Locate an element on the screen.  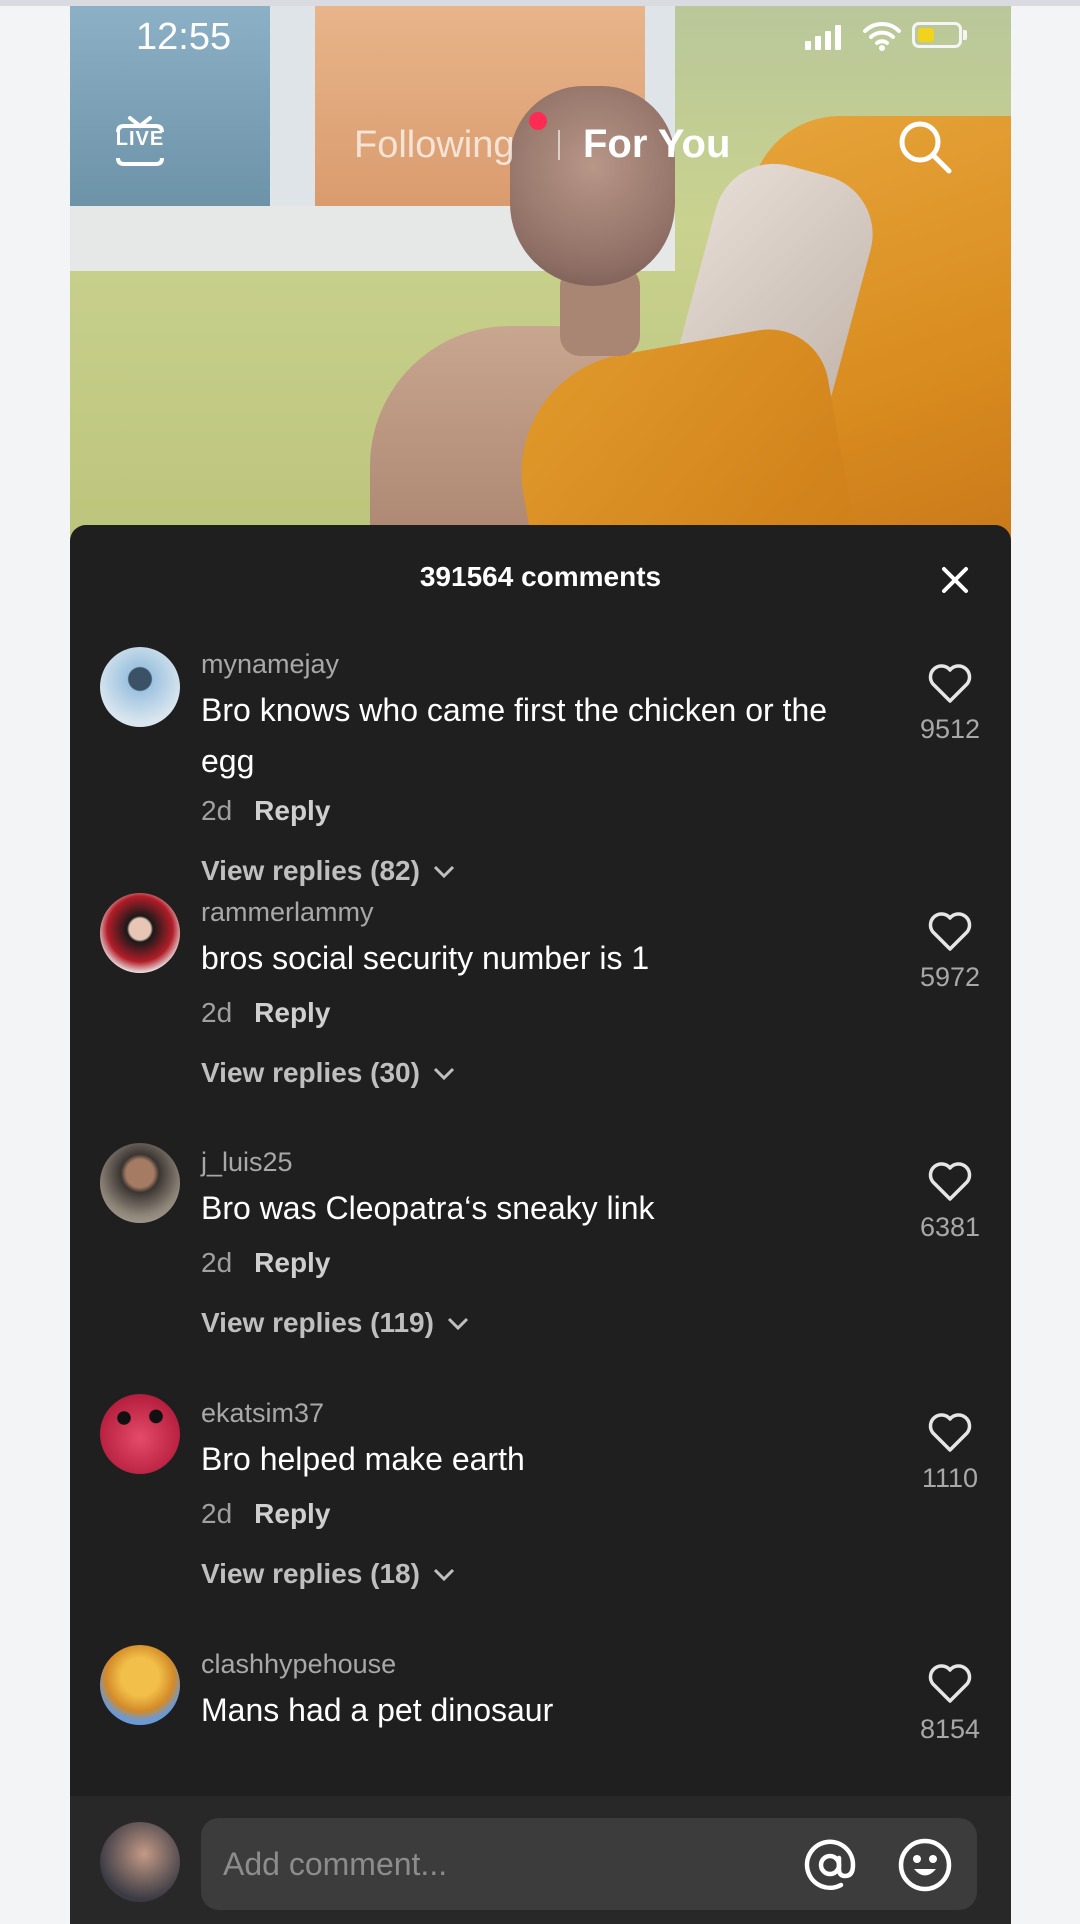
live-label: LIVE is located at coordinates (140, 139).